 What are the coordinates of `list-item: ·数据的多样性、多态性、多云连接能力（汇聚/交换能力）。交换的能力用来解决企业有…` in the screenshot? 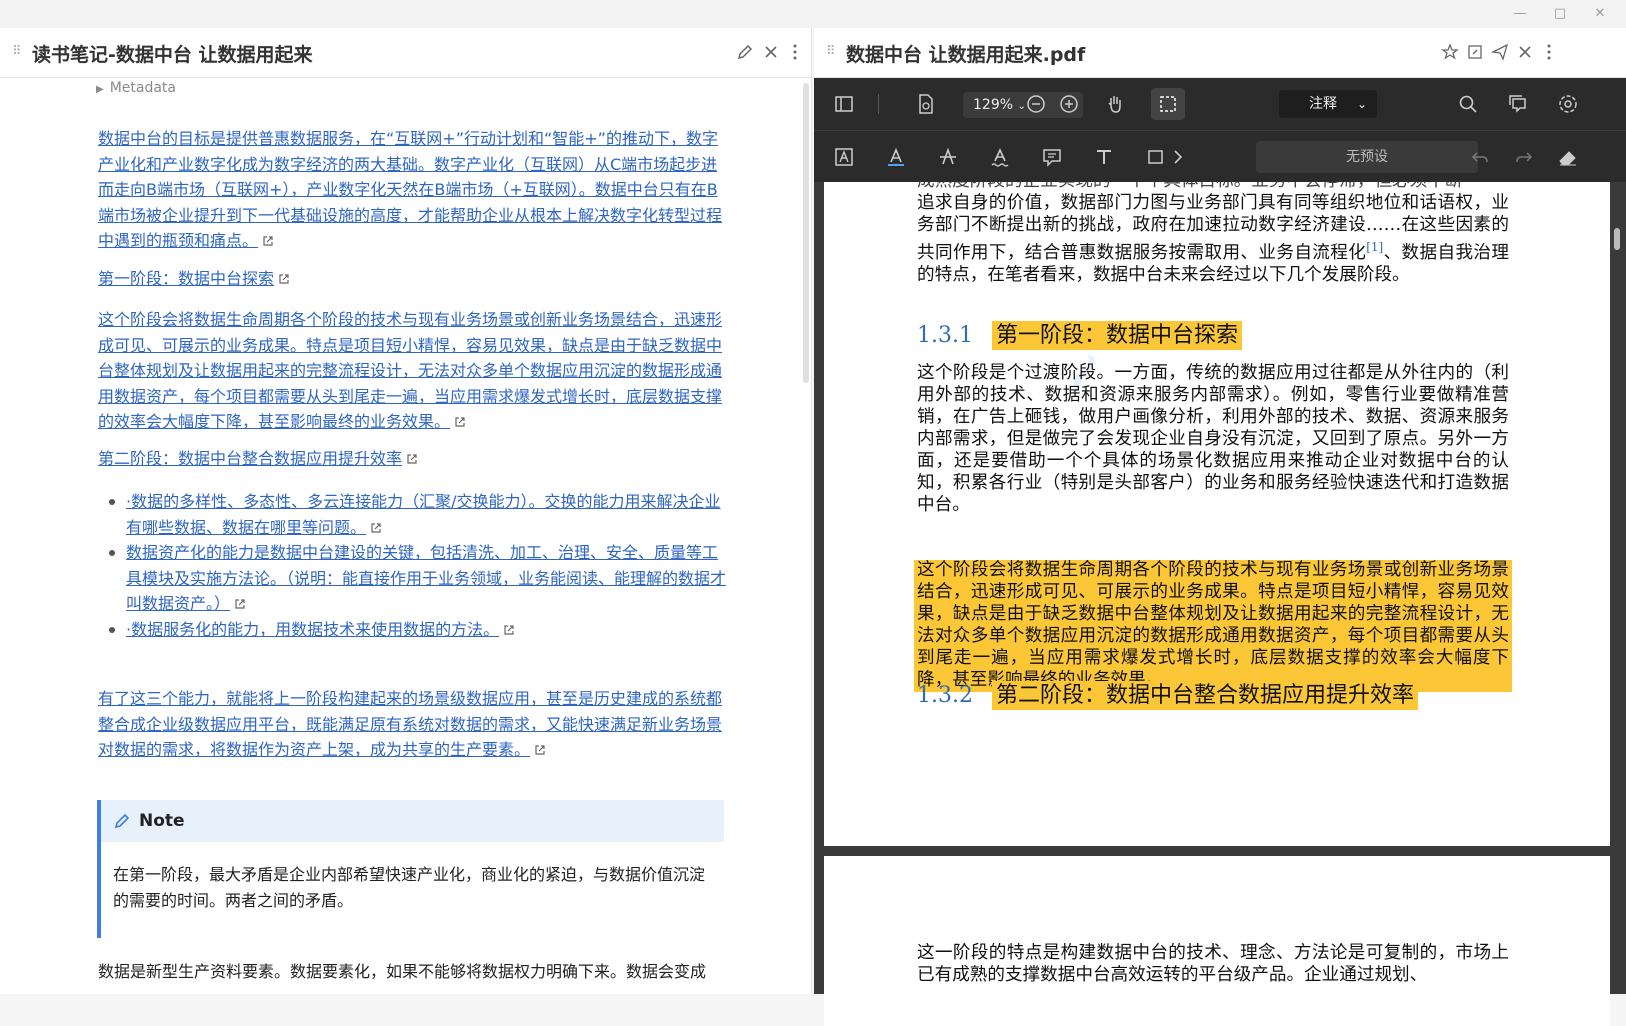 It's located at (418, 514).